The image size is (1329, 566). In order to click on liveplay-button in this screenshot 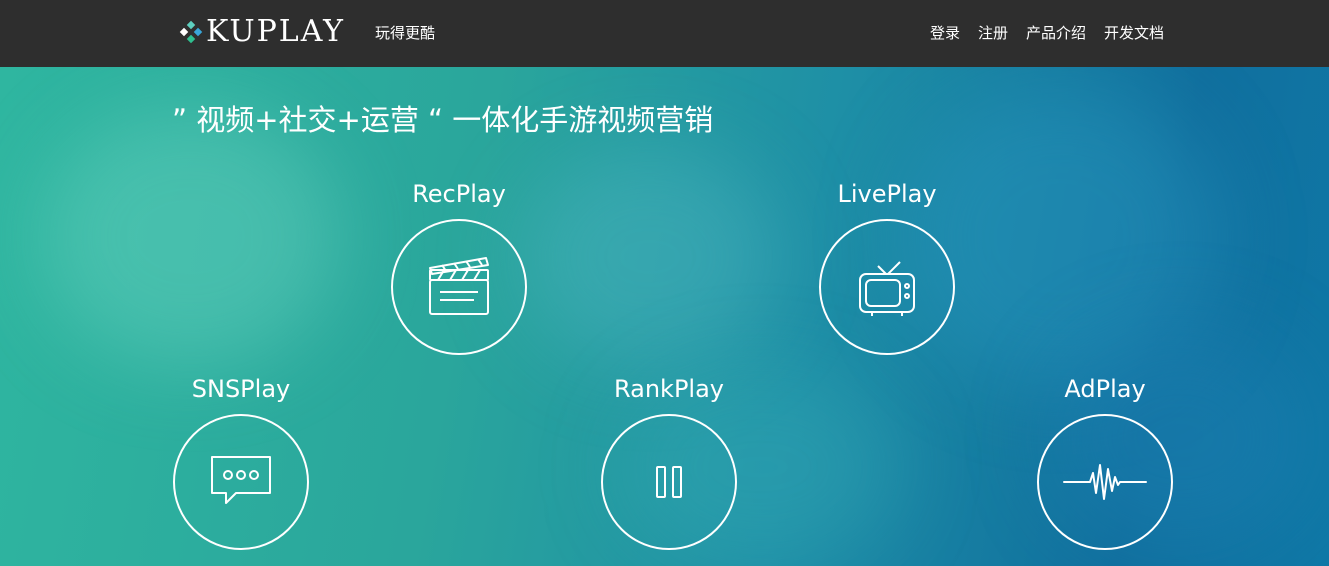, I will do `click(887, 287)`.